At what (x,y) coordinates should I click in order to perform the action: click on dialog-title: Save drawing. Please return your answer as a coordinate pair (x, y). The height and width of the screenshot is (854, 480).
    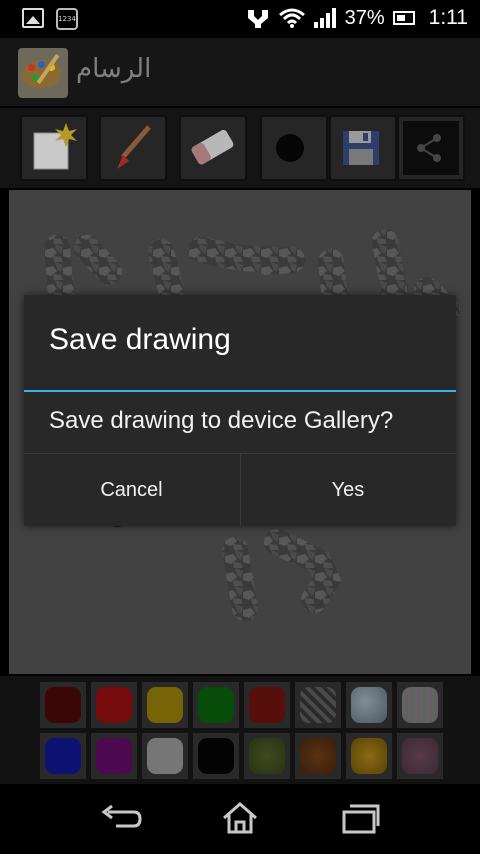
    Looking at the image, I should click on (140, 339).